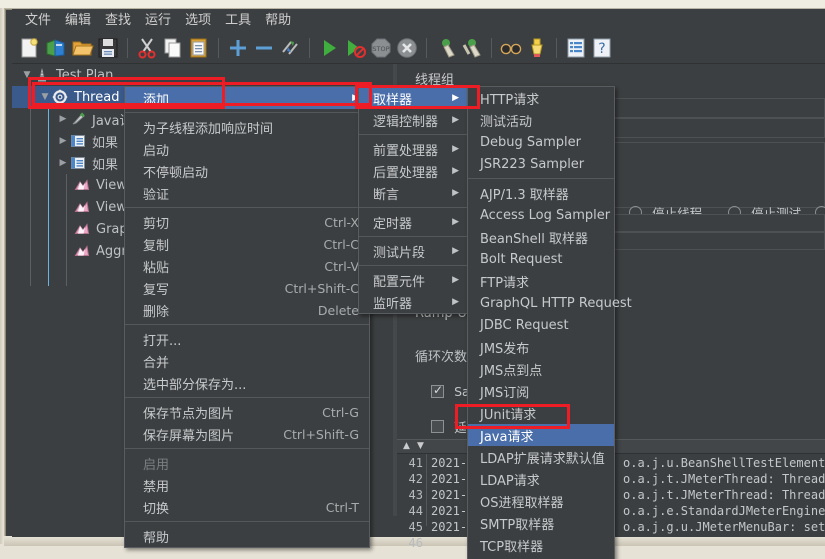 This screenshot has width=825, height=559. What do you see at coordinates (118, 21) in the screenshot?
I see `menu-search: 查找` at bounding box center [118, 21].